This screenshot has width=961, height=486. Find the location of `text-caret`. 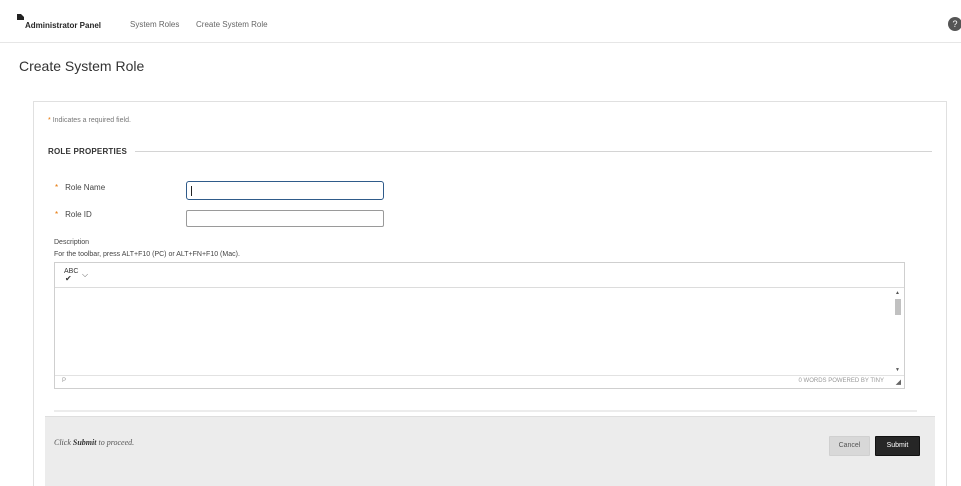

text-caret is located at coordinates (191, 191).